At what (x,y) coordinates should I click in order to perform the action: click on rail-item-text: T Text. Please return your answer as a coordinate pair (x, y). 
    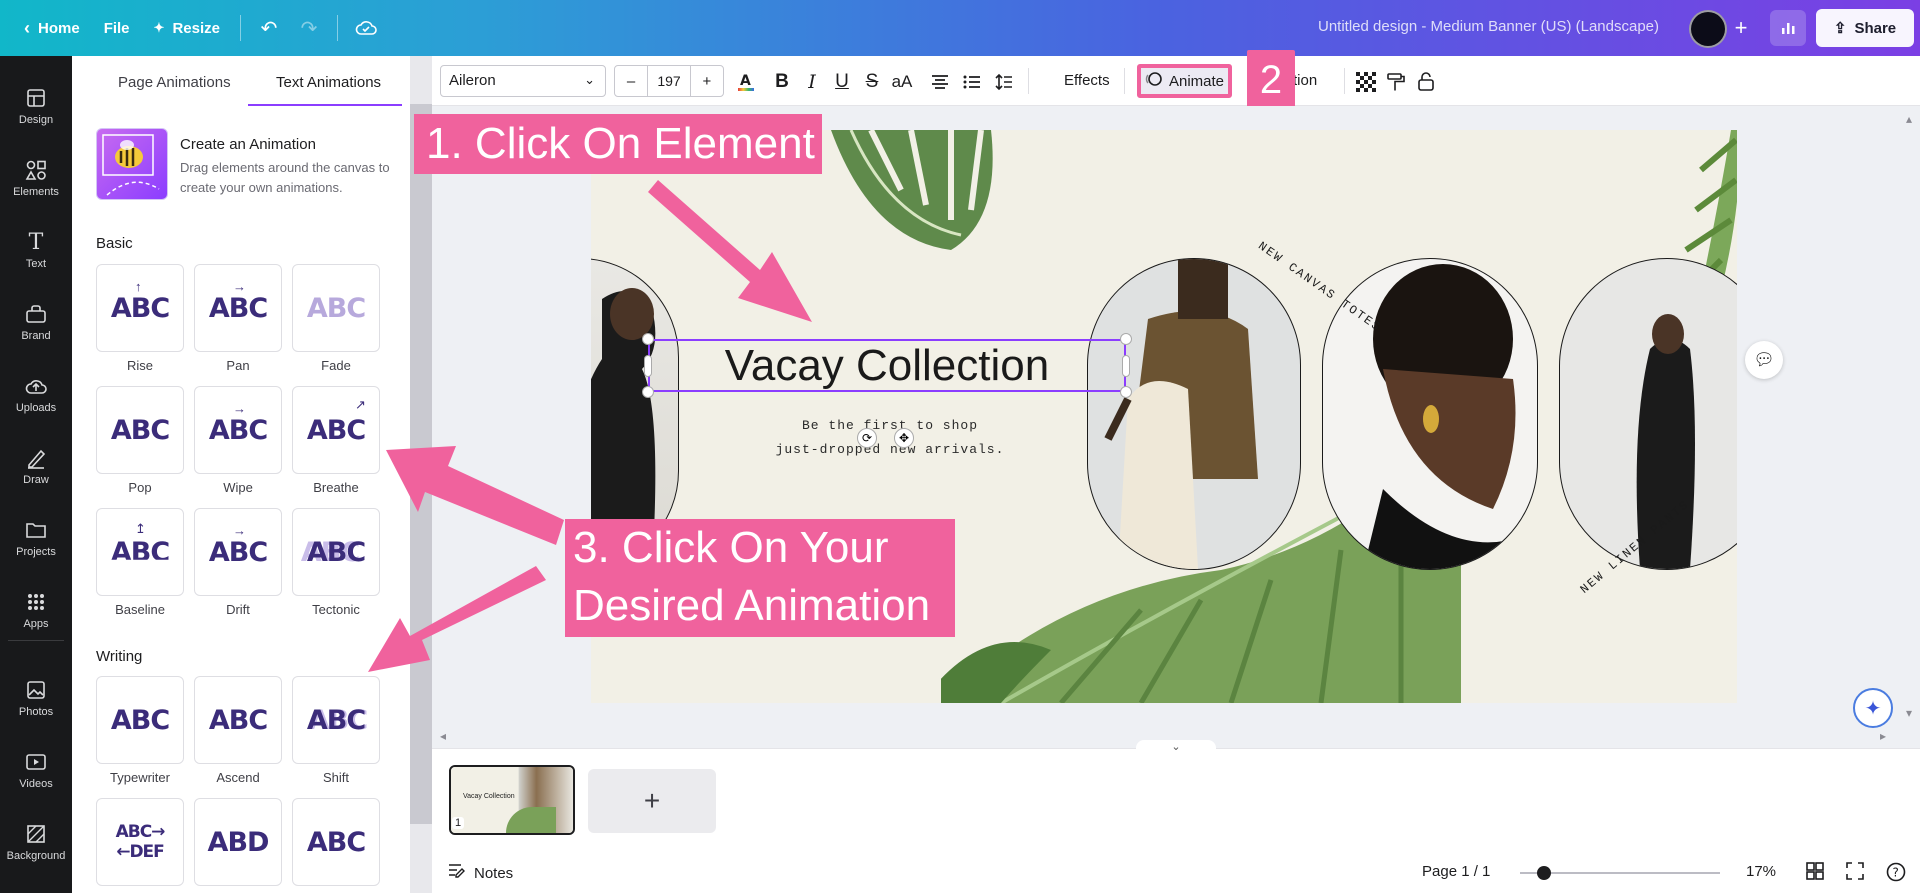
    Looking at the image, I should click on (36, 250).